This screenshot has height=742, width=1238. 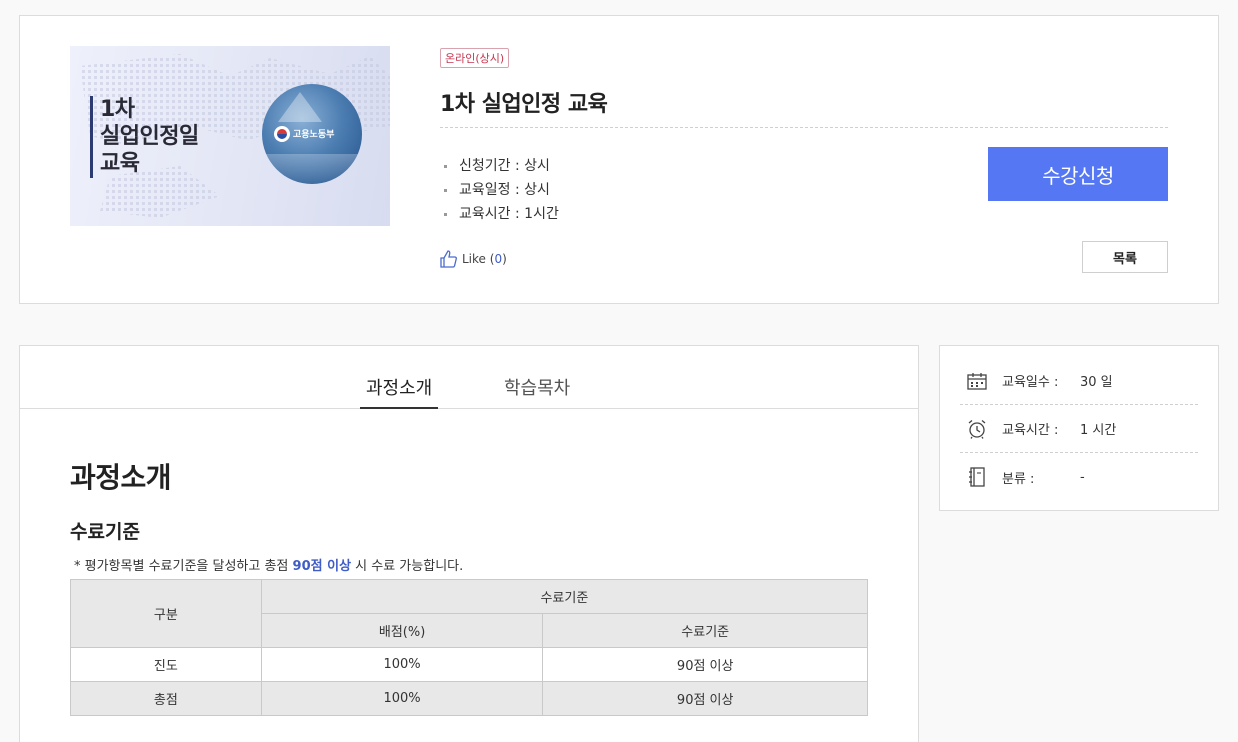 I want to click on alarm-clock-icon, so click(x=977, y=429).